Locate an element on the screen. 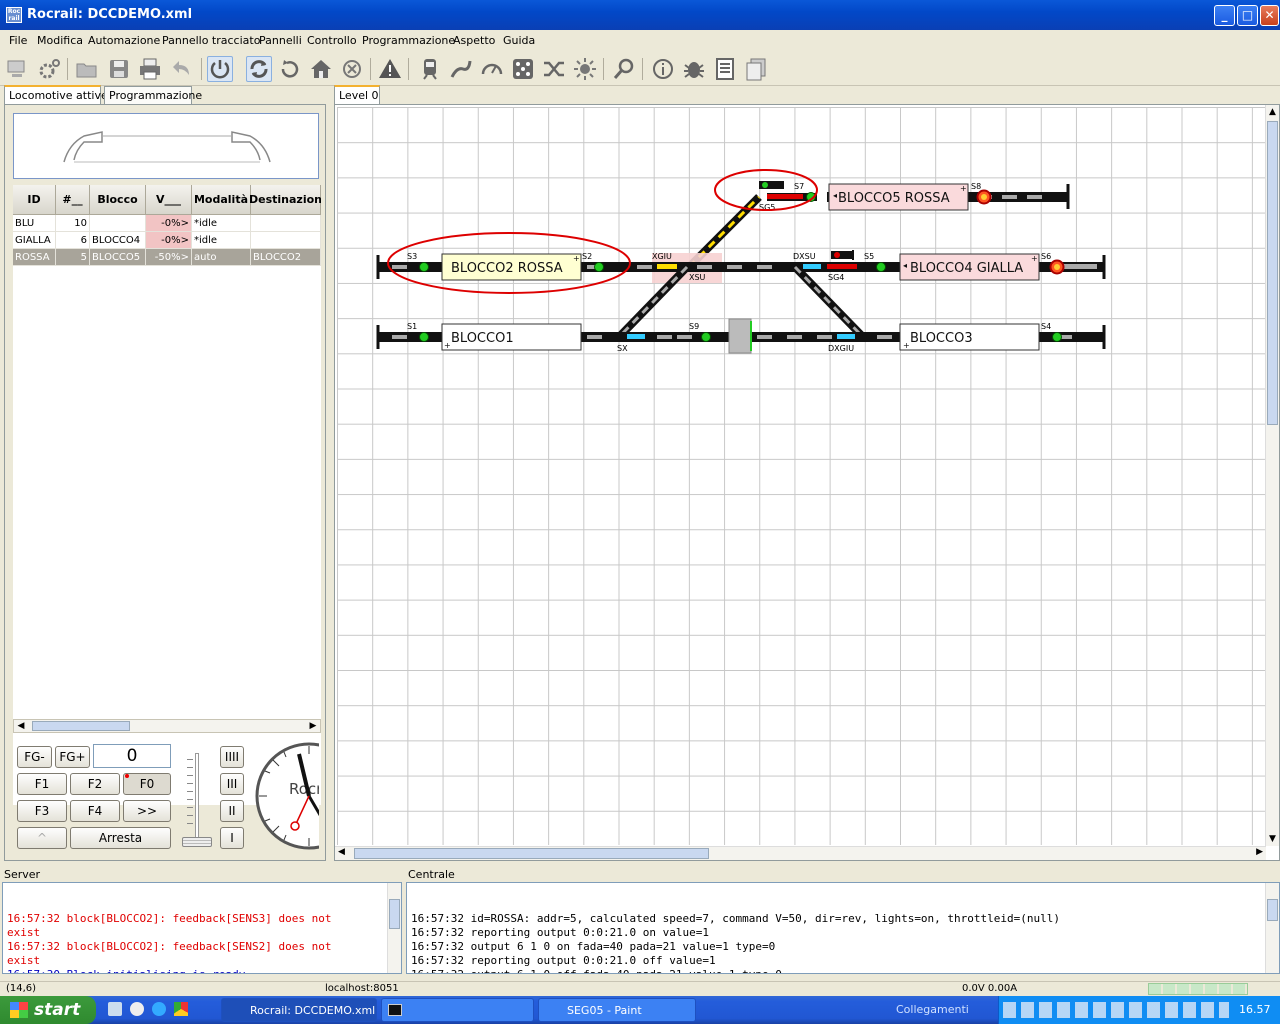 Image resolution: width=1280 pixels, height=1024 pixels. speed-icon is located at coordinates (492, 69).